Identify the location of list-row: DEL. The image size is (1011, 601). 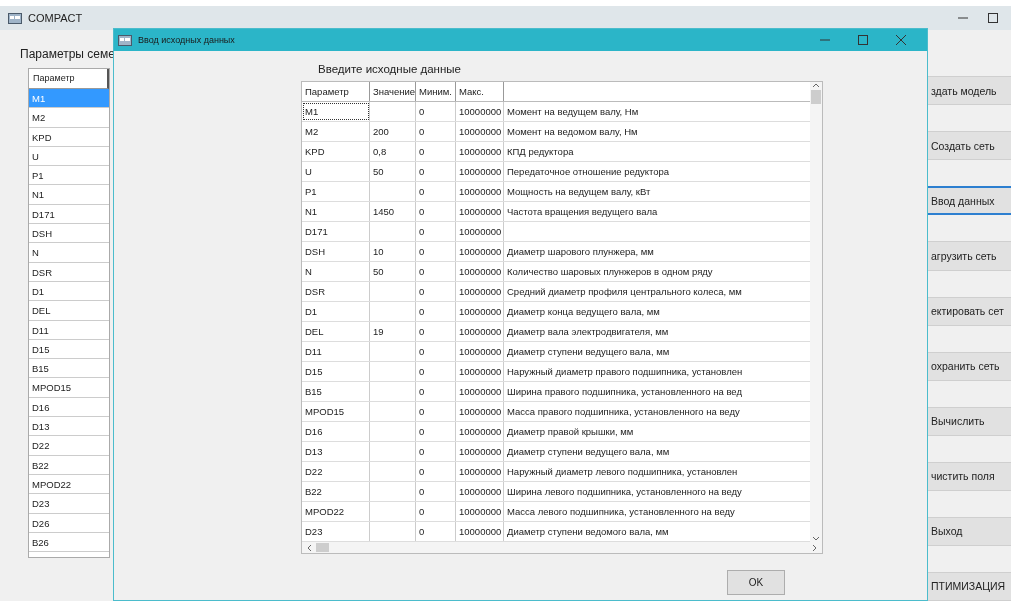
(69, 311).